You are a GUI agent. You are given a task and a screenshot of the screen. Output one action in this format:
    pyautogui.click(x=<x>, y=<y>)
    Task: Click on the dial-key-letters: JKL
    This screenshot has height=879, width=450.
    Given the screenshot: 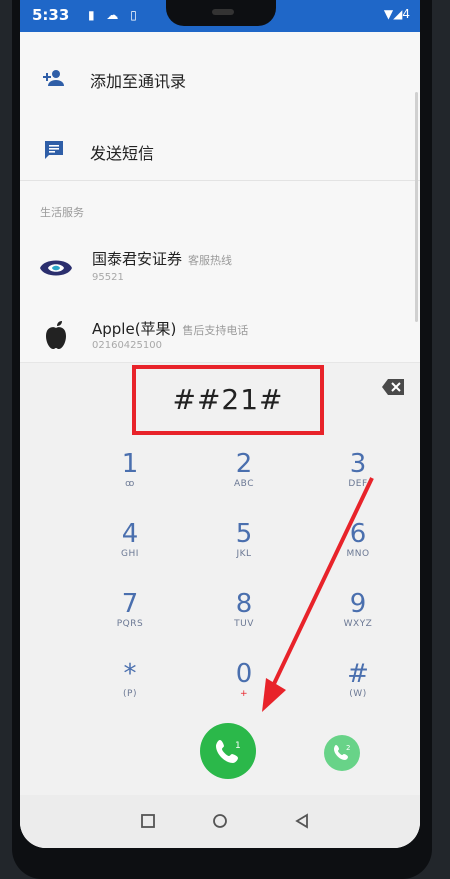 What is the action you would take?
    pyautogui.click(x=244, y=554)
    